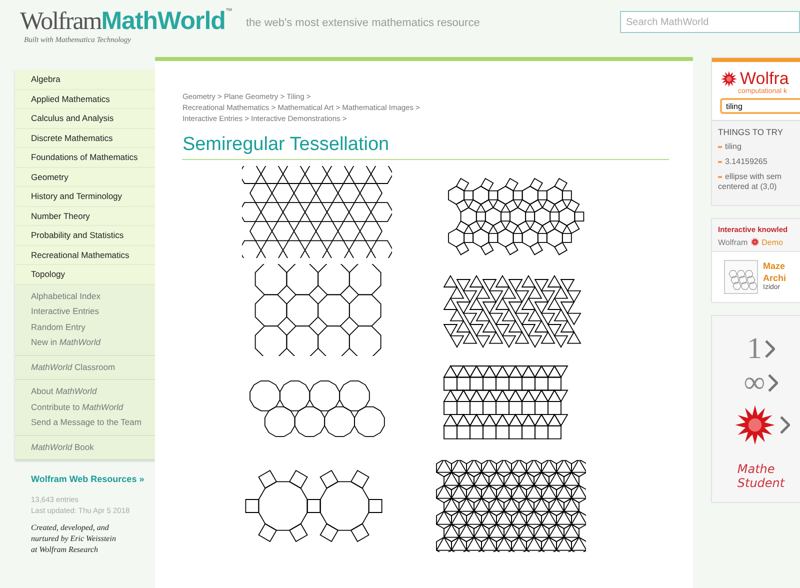  What do you see at coordinates (772, 242) in the screenshot?
I see `brand-text: Demo` at bounding box center [772, 242].